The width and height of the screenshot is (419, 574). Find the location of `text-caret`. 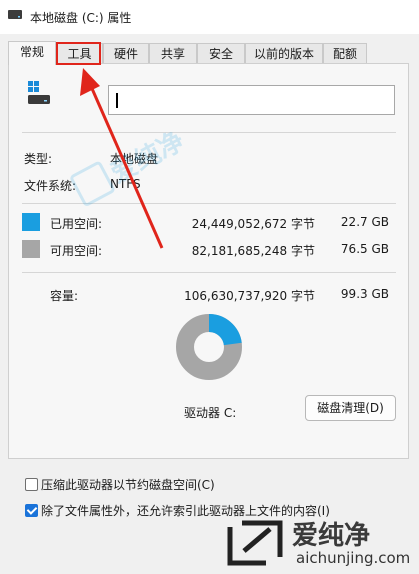

text-caret is located at coordinates (117, 100).